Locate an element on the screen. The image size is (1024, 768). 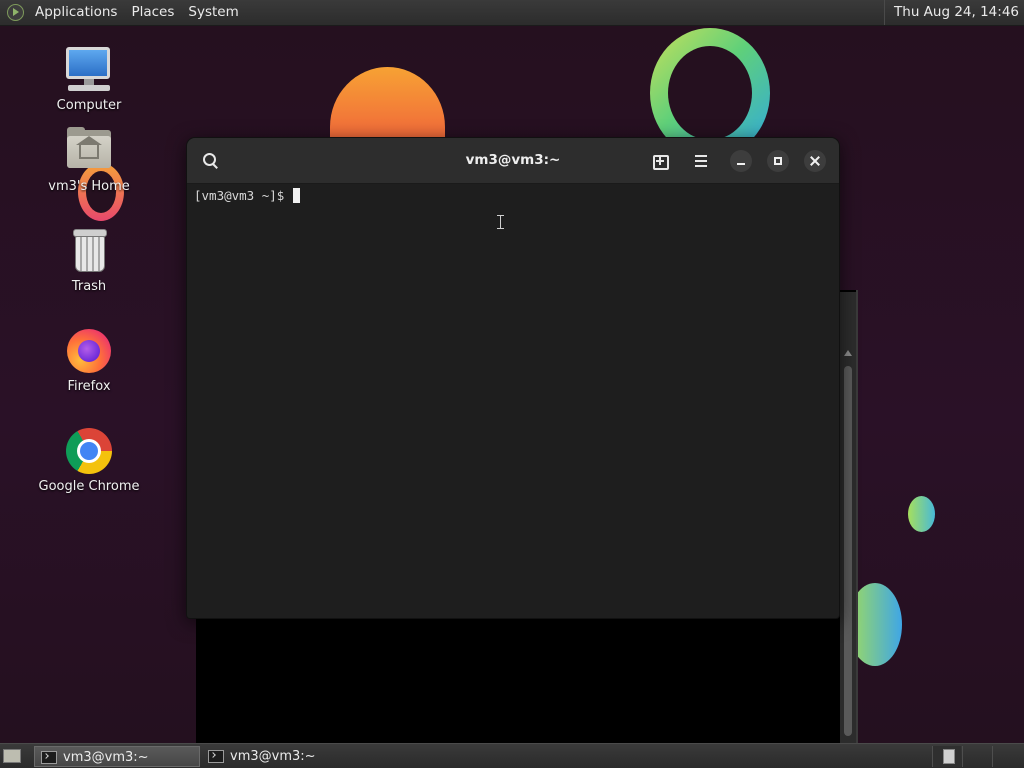
minimize-icon is located at coordinates (741, 164).